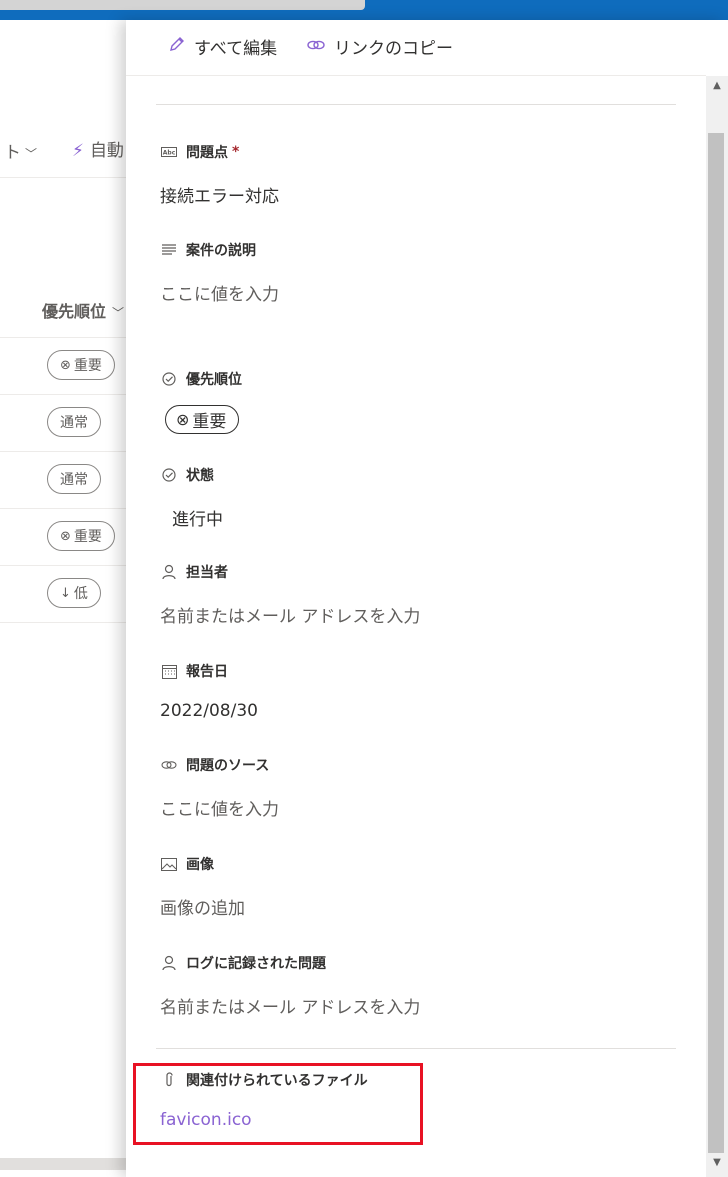 Image resolution: width=728 pixels, height=1177 pixels. I want to click on status-value: 進行中, so click(420, 517).